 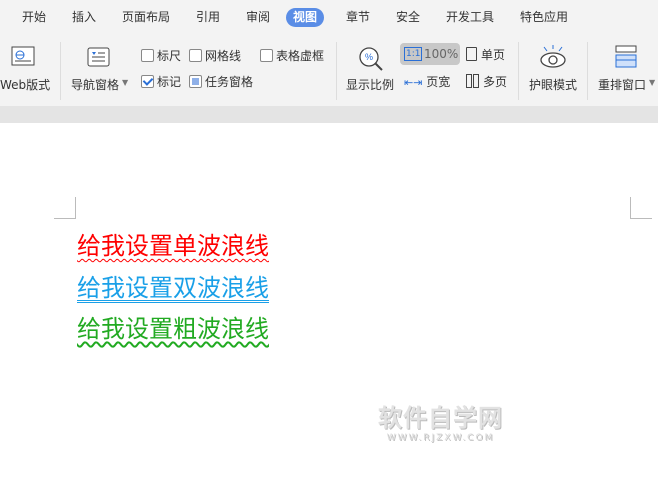 I want to click on doc-line-single-wavy: 给我设置单波浪线, so click(x=173, y=243).